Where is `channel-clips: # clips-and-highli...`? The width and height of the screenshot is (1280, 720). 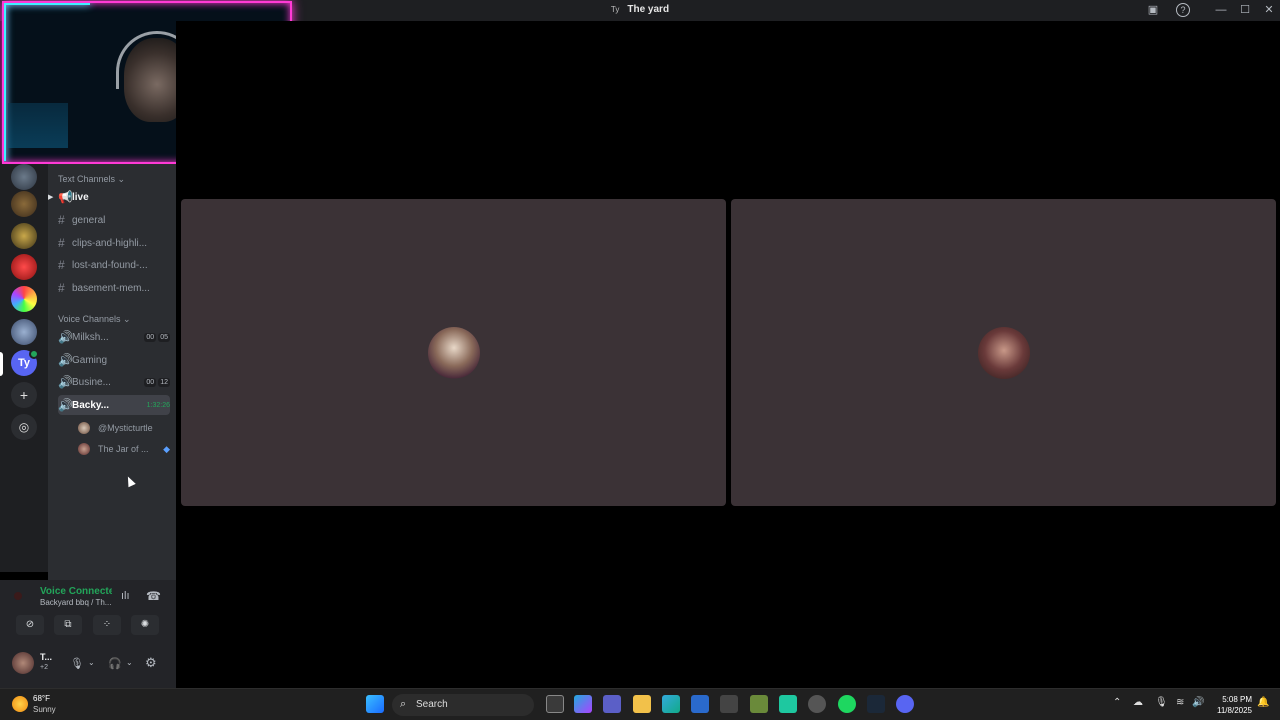
channel-clips: # clips-and-highli... is located at coordinates (114, 243).